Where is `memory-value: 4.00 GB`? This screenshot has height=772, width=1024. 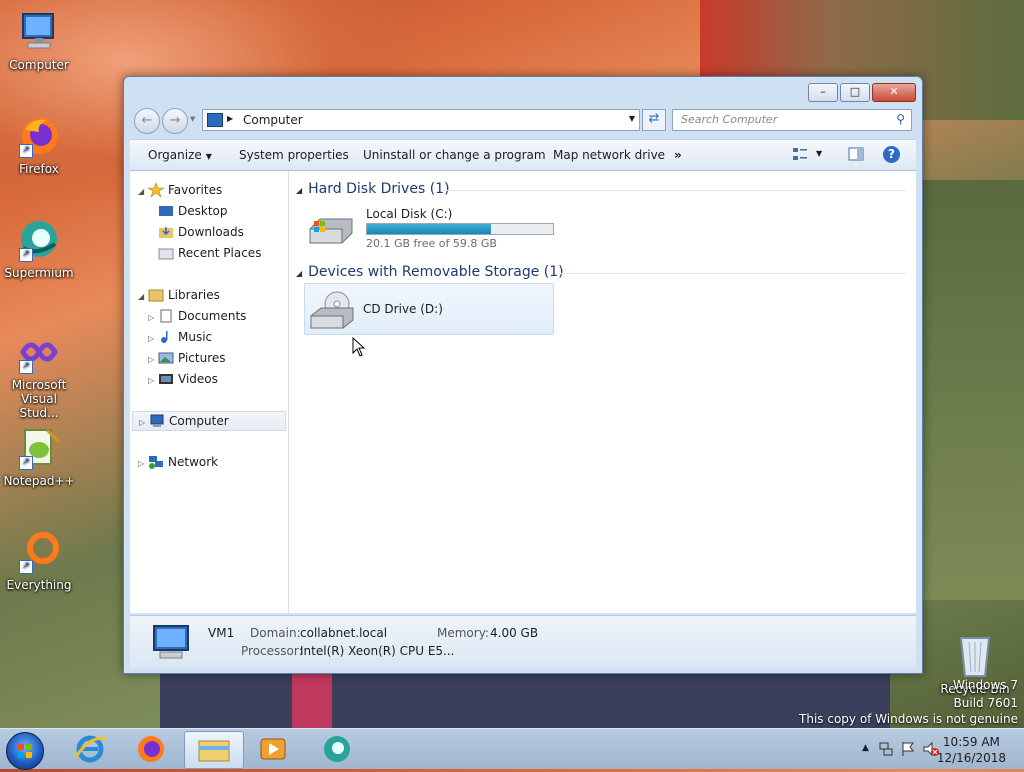
memory-value: 4.00 GB is located at coordinates (514, 633).